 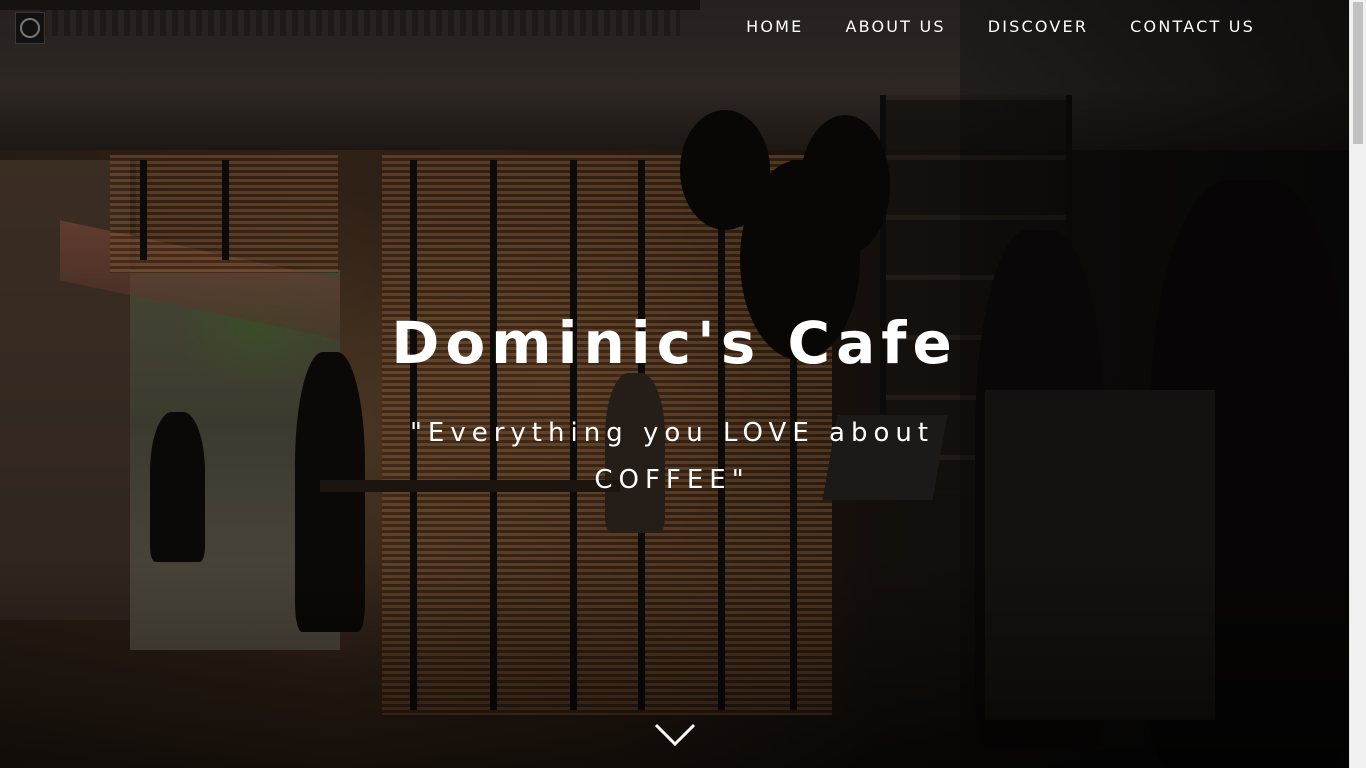 I want to click on nav-item-contact-us: CONTACT US, so click(x=1171, y=27).